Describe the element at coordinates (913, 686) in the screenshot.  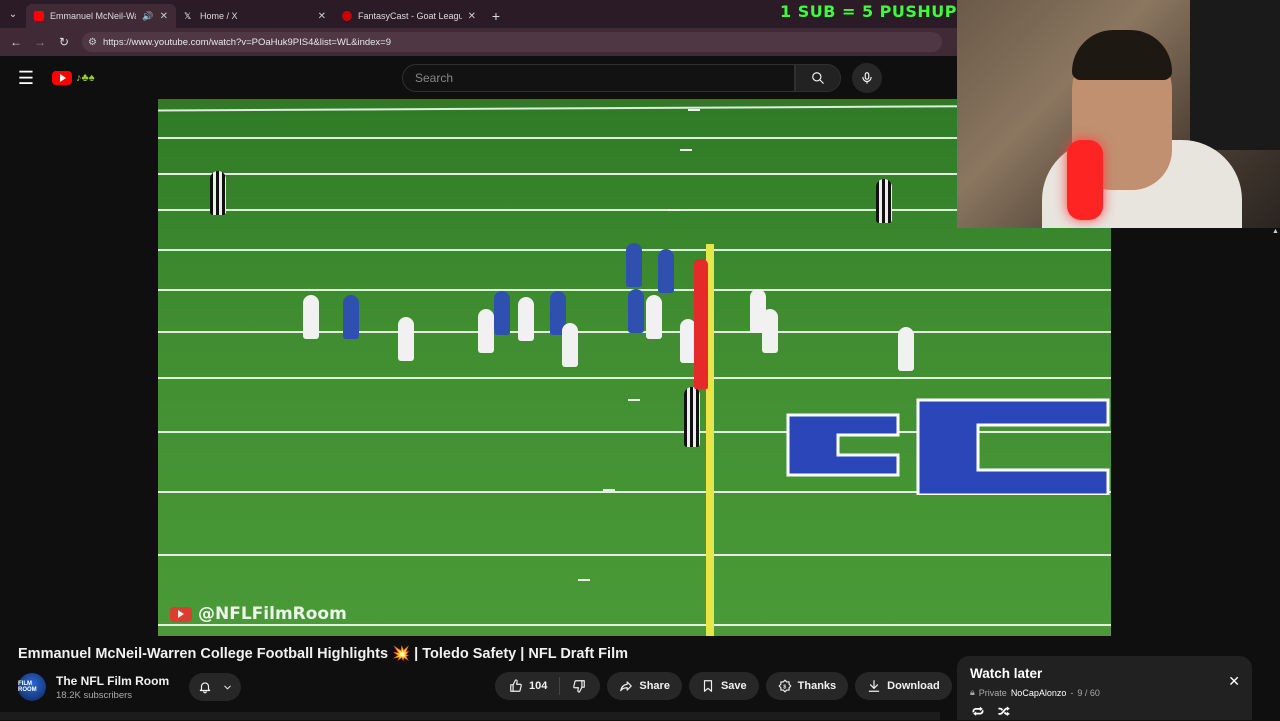
I see `download-label: Download` at that location.